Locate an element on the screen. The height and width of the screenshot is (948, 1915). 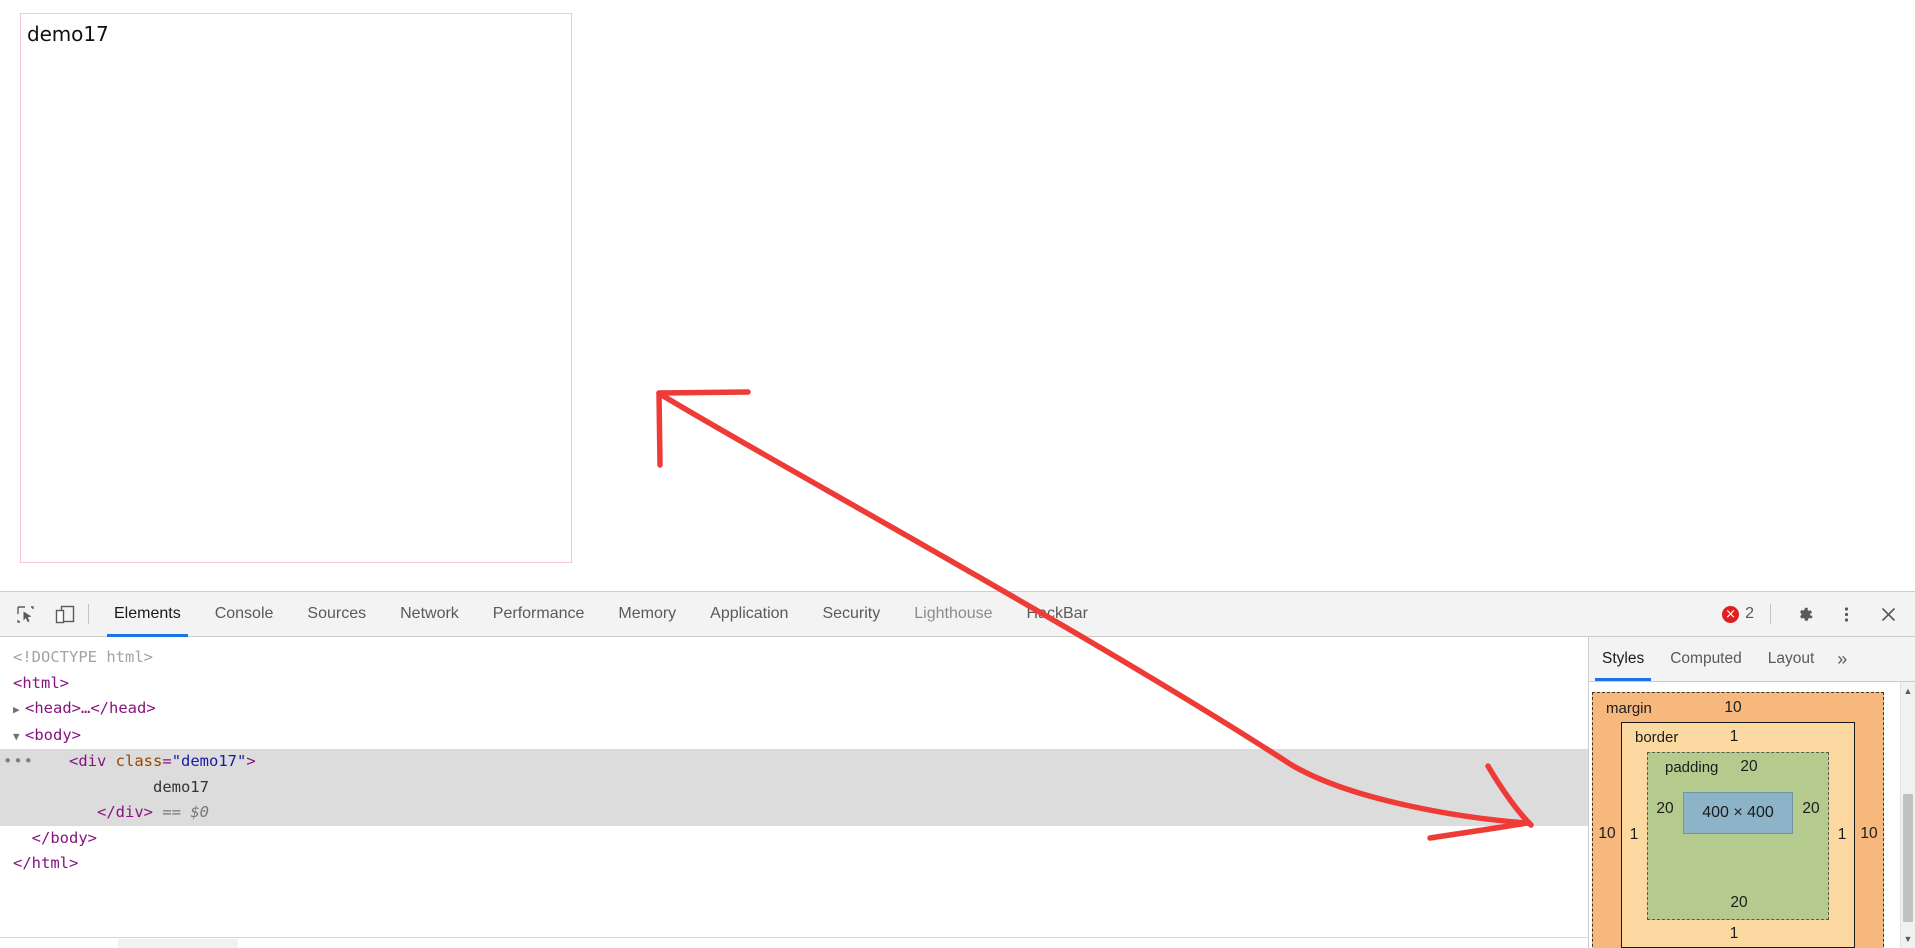
box-model-padding-right: 20 is located at coordinates (1811, 809).